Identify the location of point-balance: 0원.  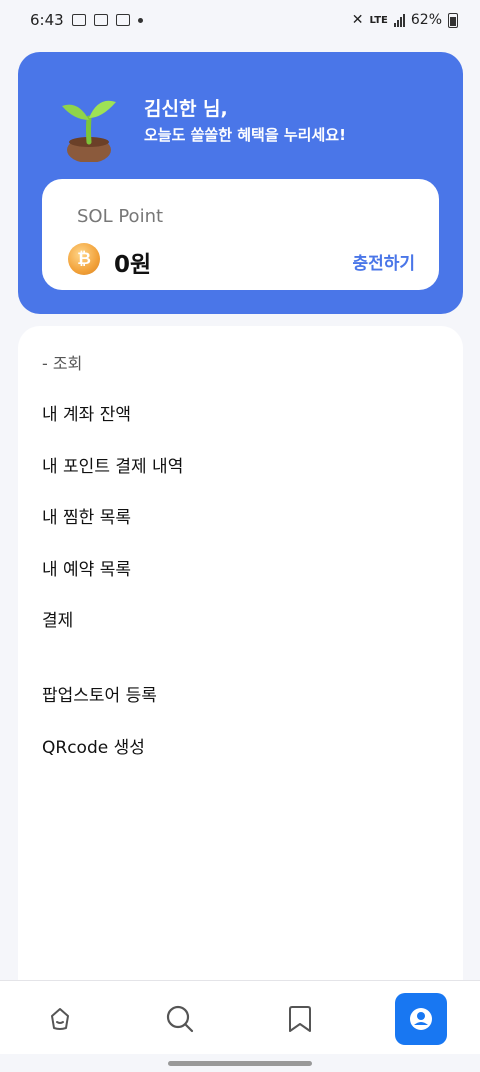
(133, 265).